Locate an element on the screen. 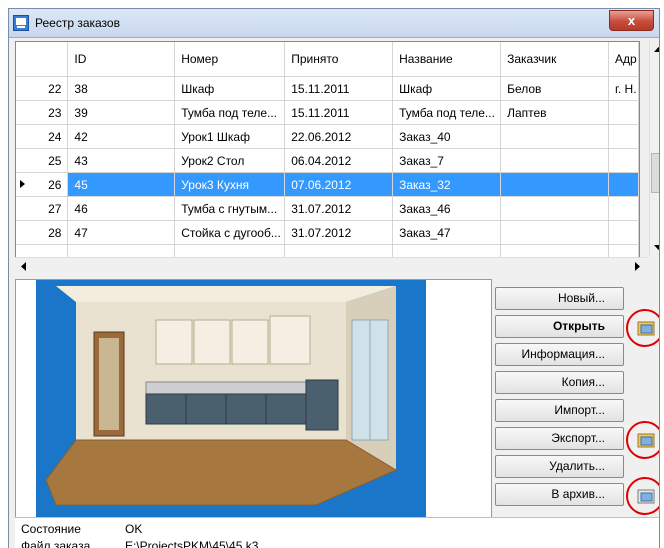 The image size is (664, 548). row-number: 22 is located at coordinates (55, 88).